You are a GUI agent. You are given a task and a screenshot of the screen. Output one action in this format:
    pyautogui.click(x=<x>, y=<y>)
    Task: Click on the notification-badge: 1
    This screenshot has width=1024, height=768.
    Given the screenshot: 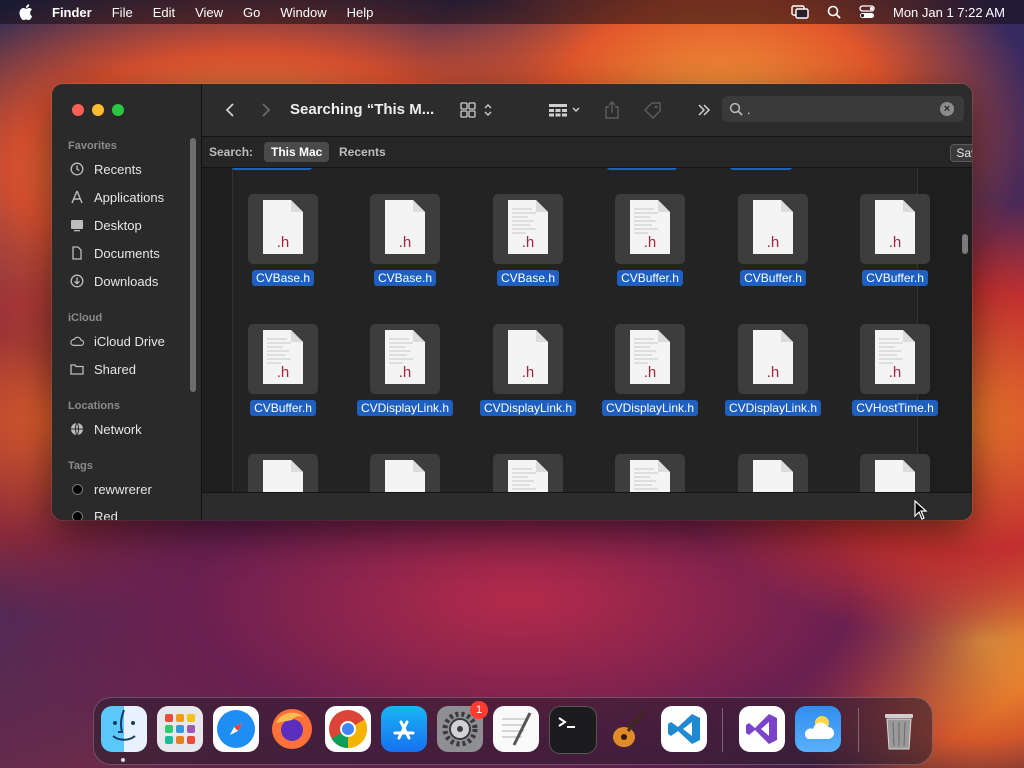 What is the action you would take?
    pyautogui.click(x=479, y=710)
    